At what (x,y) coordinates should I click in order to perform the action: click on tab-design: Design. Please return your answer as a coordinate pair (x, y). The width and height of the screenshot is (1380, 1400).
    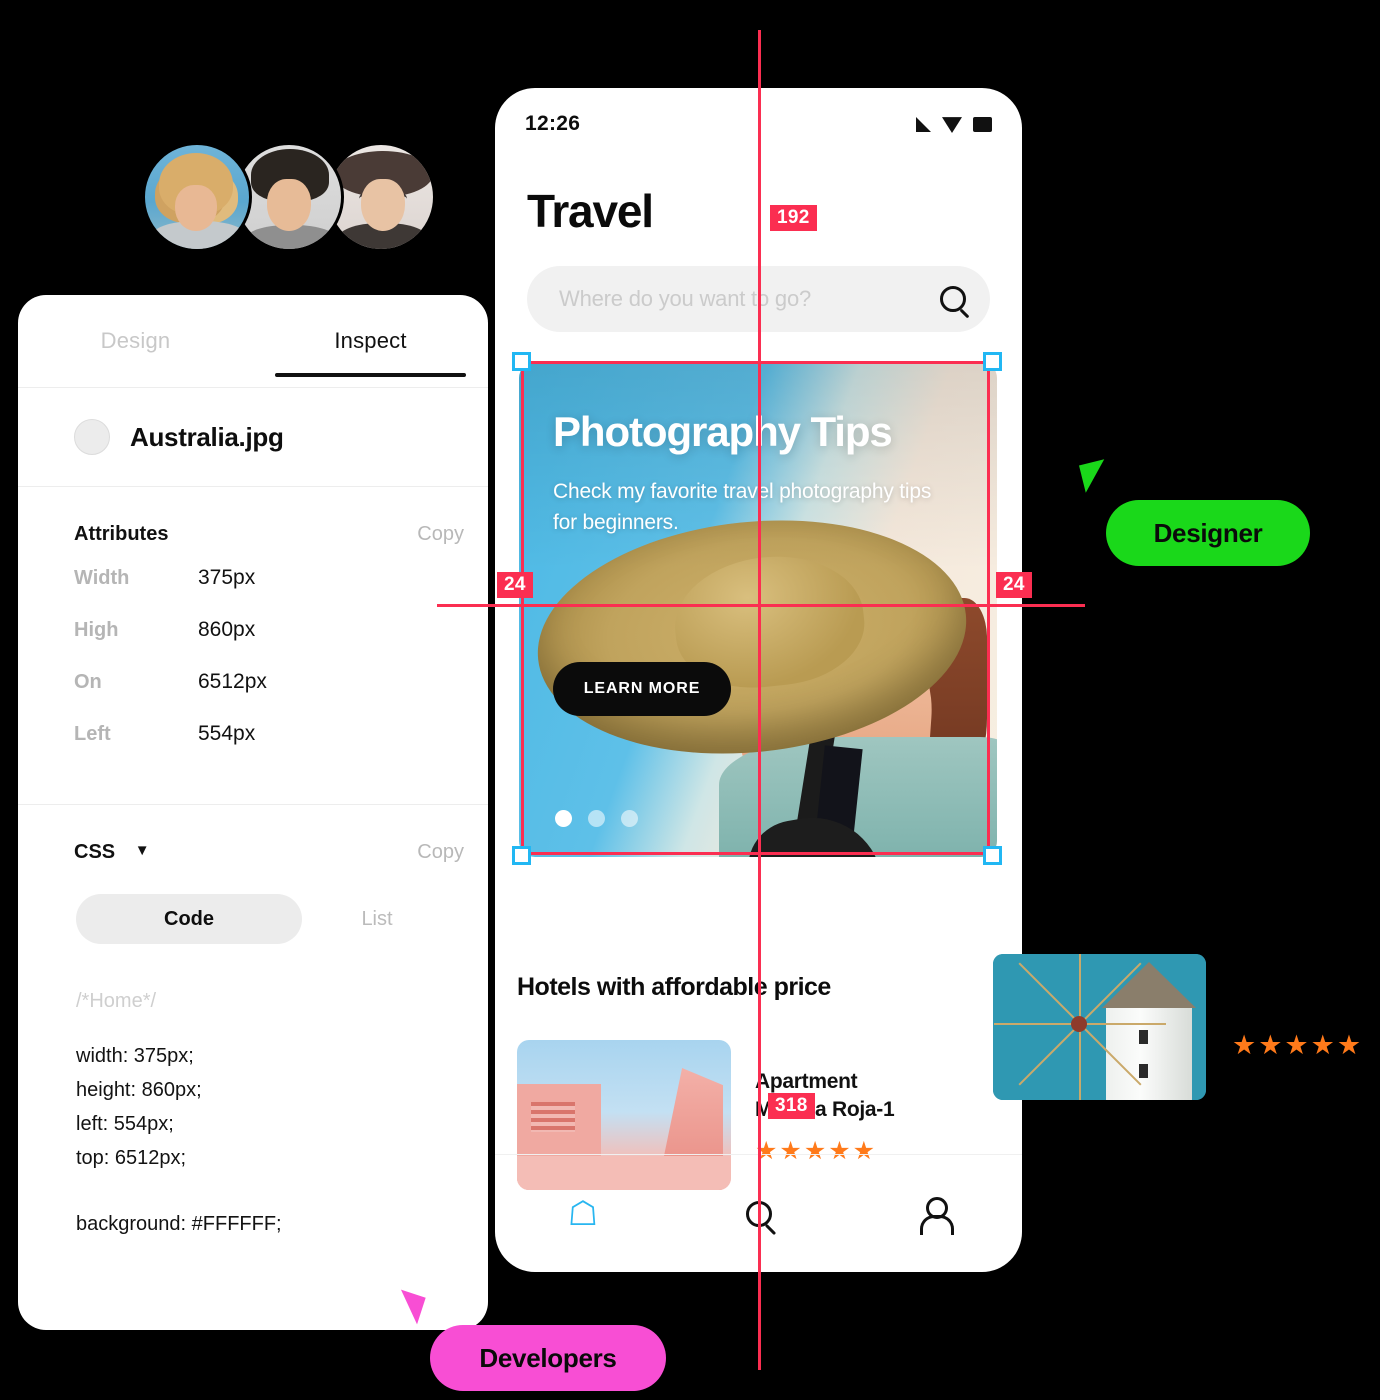
    Looking at the image, I should click on (135, 341).